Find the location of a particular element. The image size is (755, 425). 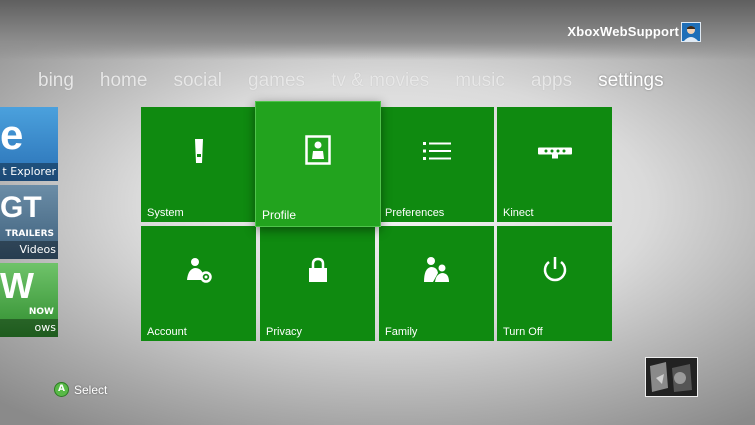

tile-family: Family is located at coordinates (436, 283).